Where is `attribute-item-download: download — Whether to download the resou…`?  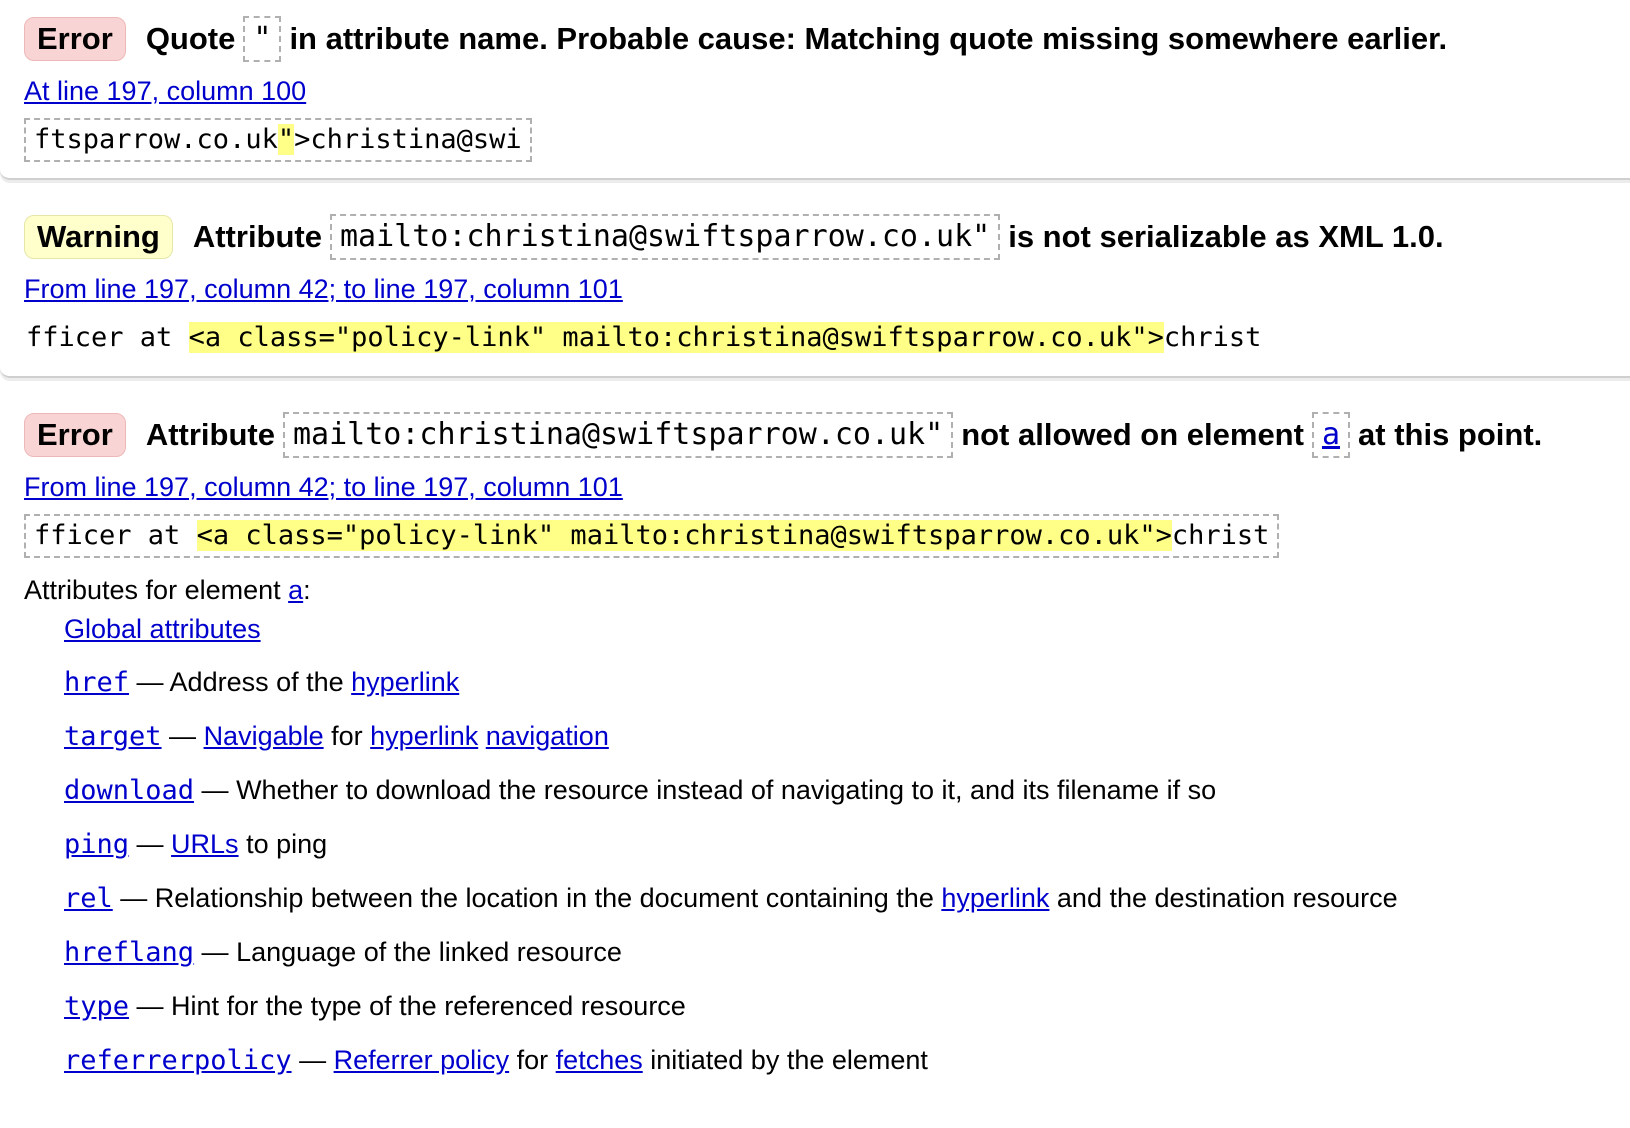 attribute-item-download: download — Whether to download the resou… is located at coordinates (847, 790).